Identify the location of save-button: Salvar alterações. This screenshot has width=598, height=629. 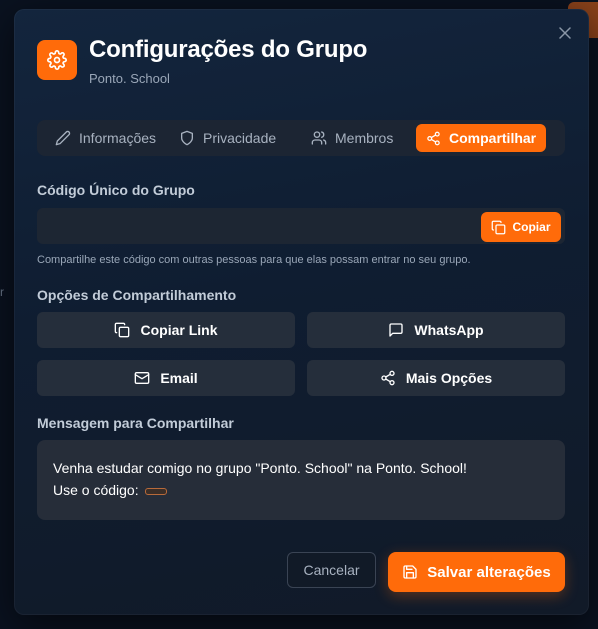
(476, 572).